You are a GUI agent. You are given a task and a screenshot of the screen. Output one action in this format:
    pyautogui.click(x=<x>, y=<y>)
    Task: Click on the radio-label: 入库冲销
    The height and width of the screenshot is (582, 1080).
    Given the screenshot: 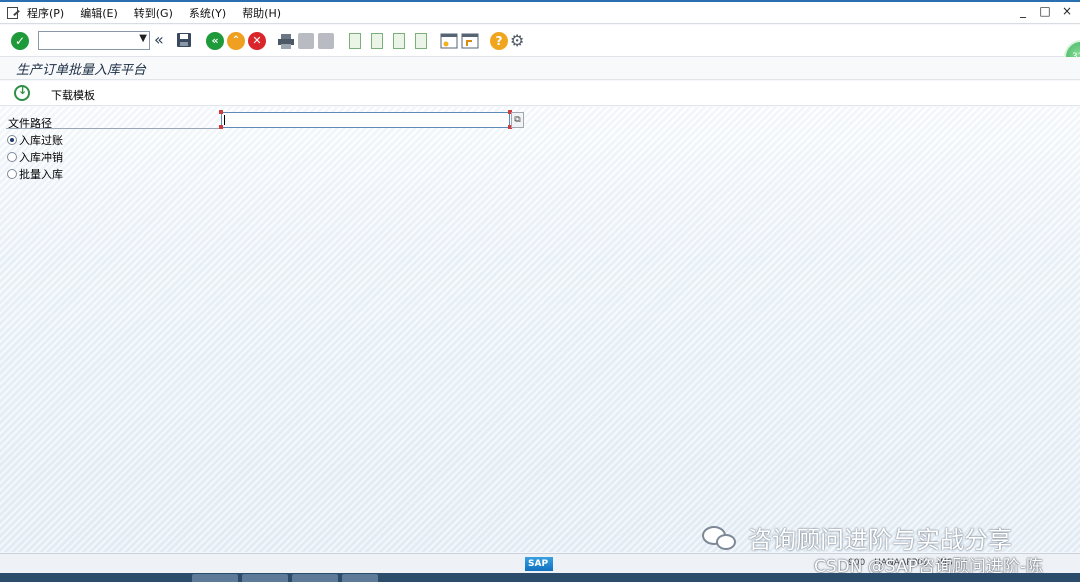 What is the action you would take?
    pyautogui.click(x=41, y=157)
    